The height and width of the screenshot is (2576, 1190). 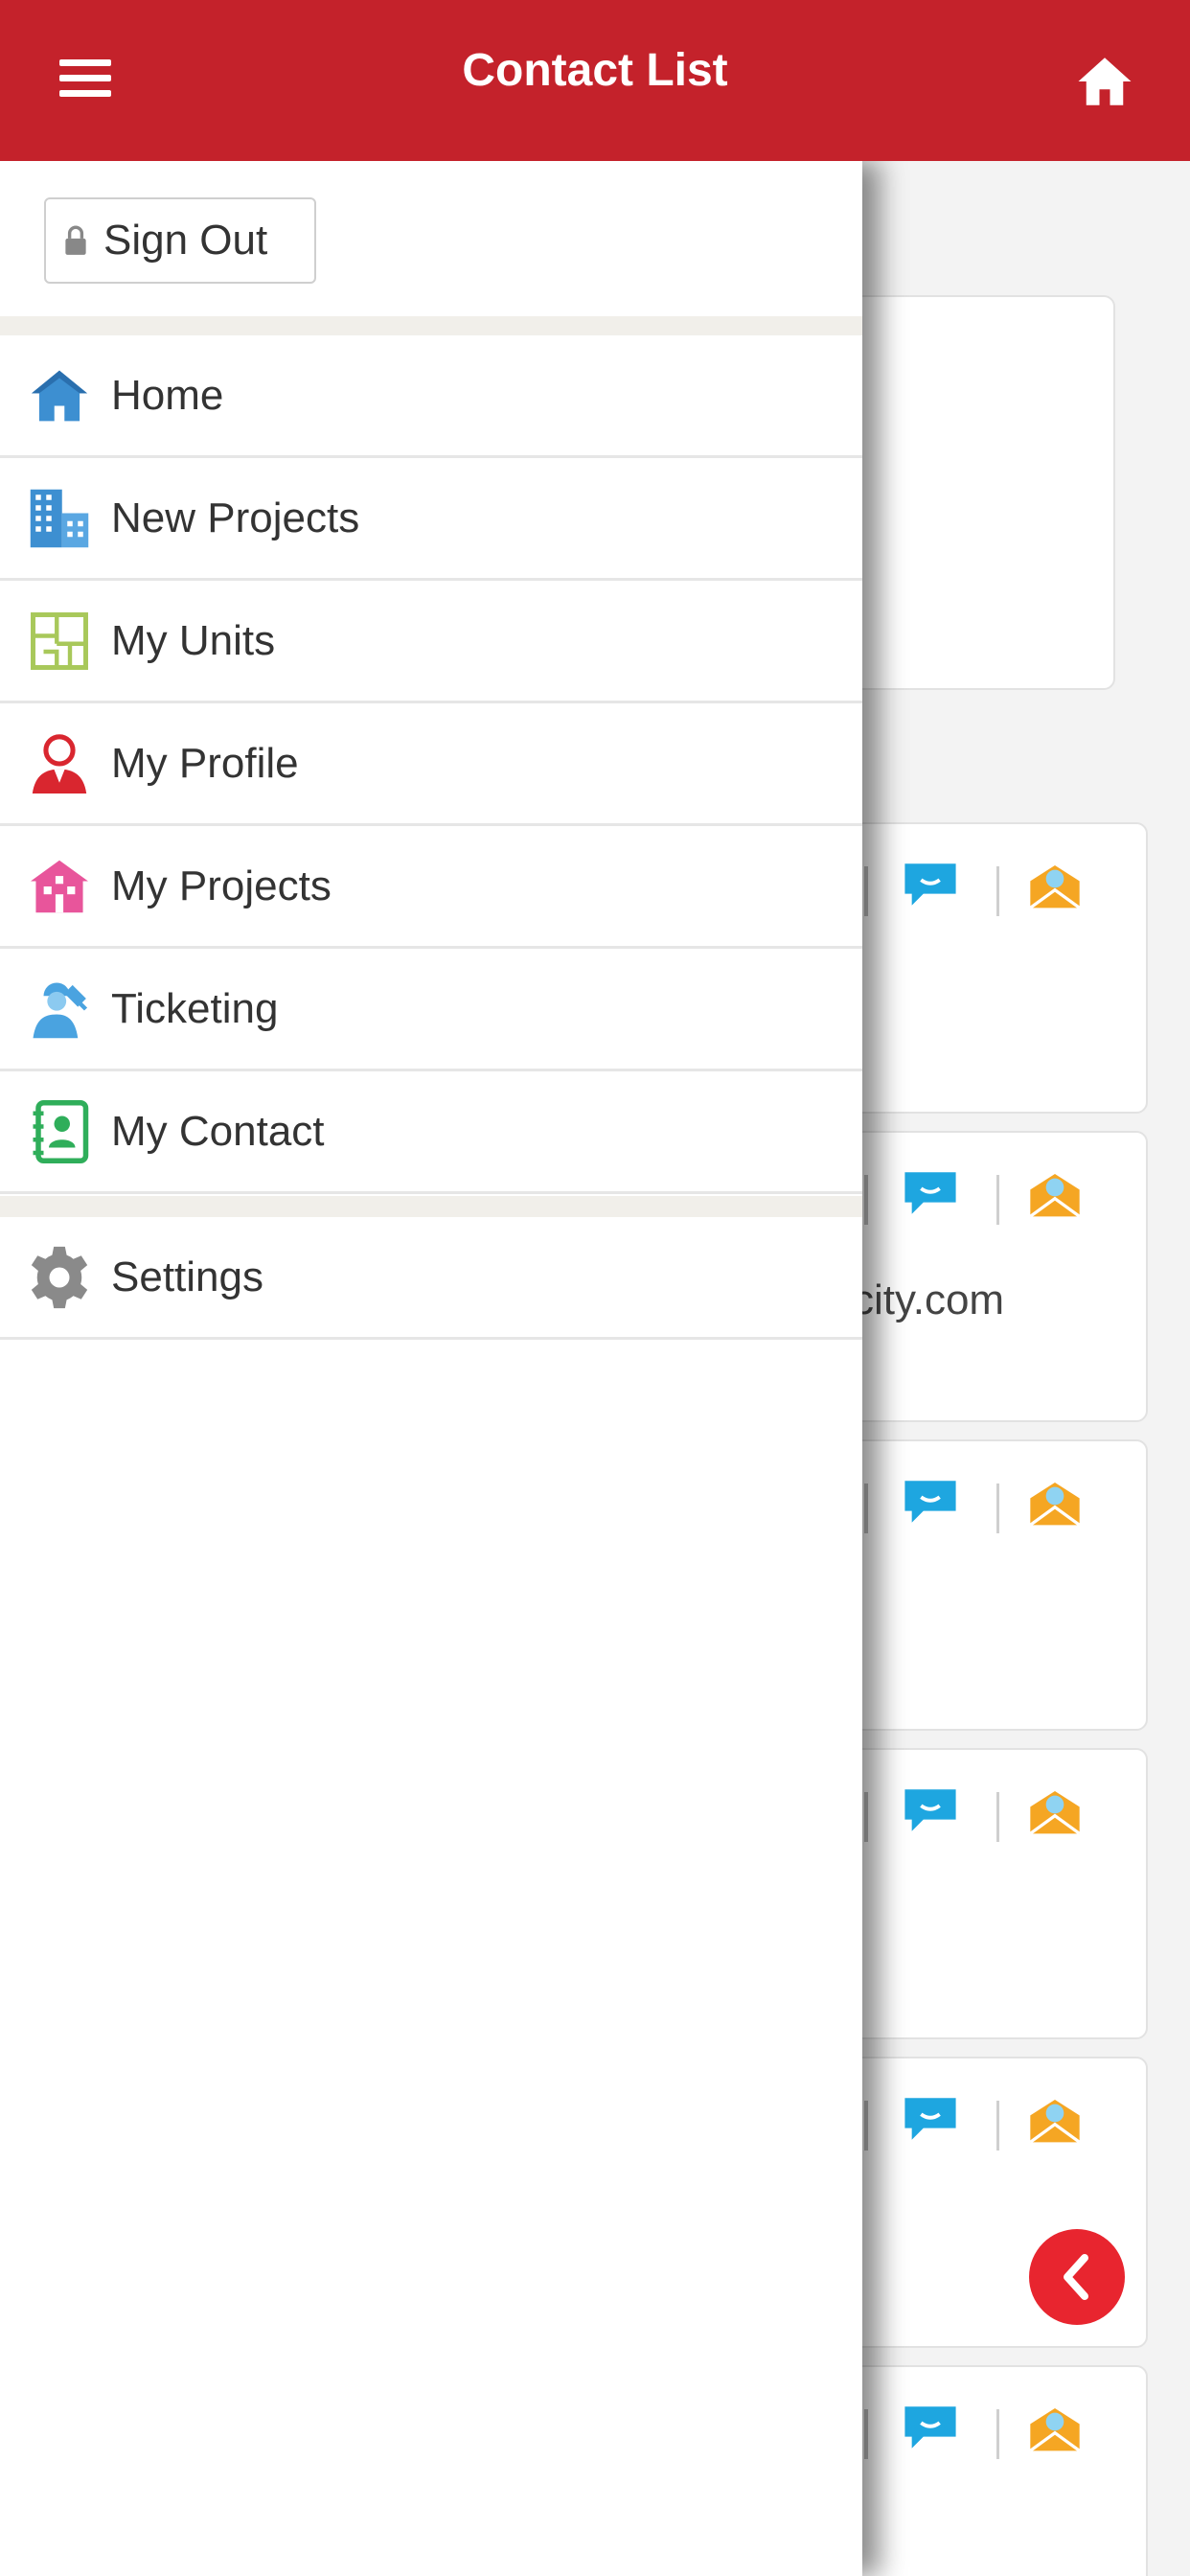 What do you see at coordinates (60, 1009) in the screenshot?
I see `worker-icon` at bounding box center [60, 1009].